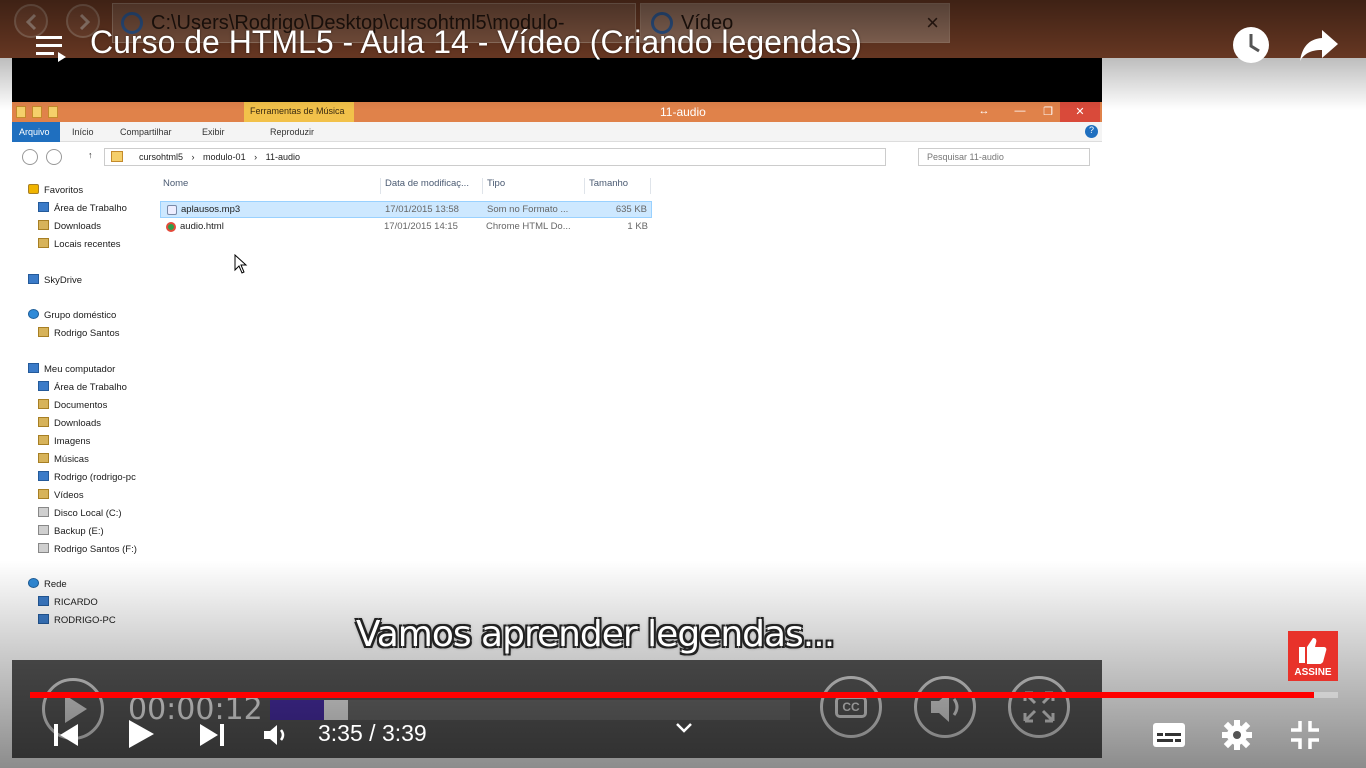 This screenshot has height=768, width=1366. What do you see at coordinates (609, 183) in the screenshot?
I see `column-header-size: Tamanho` at bounding box center [609, 183].